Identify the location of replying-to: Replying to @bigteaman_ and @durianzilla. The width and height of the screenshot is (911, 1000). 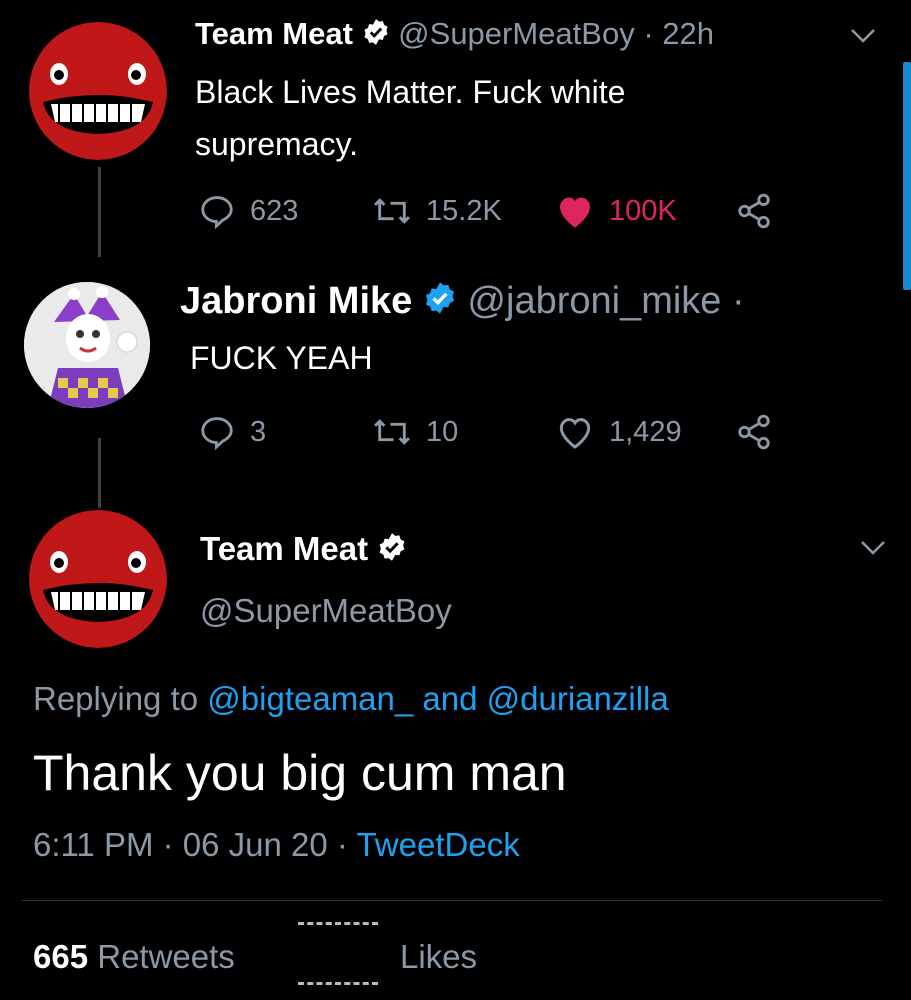
(351, 699).